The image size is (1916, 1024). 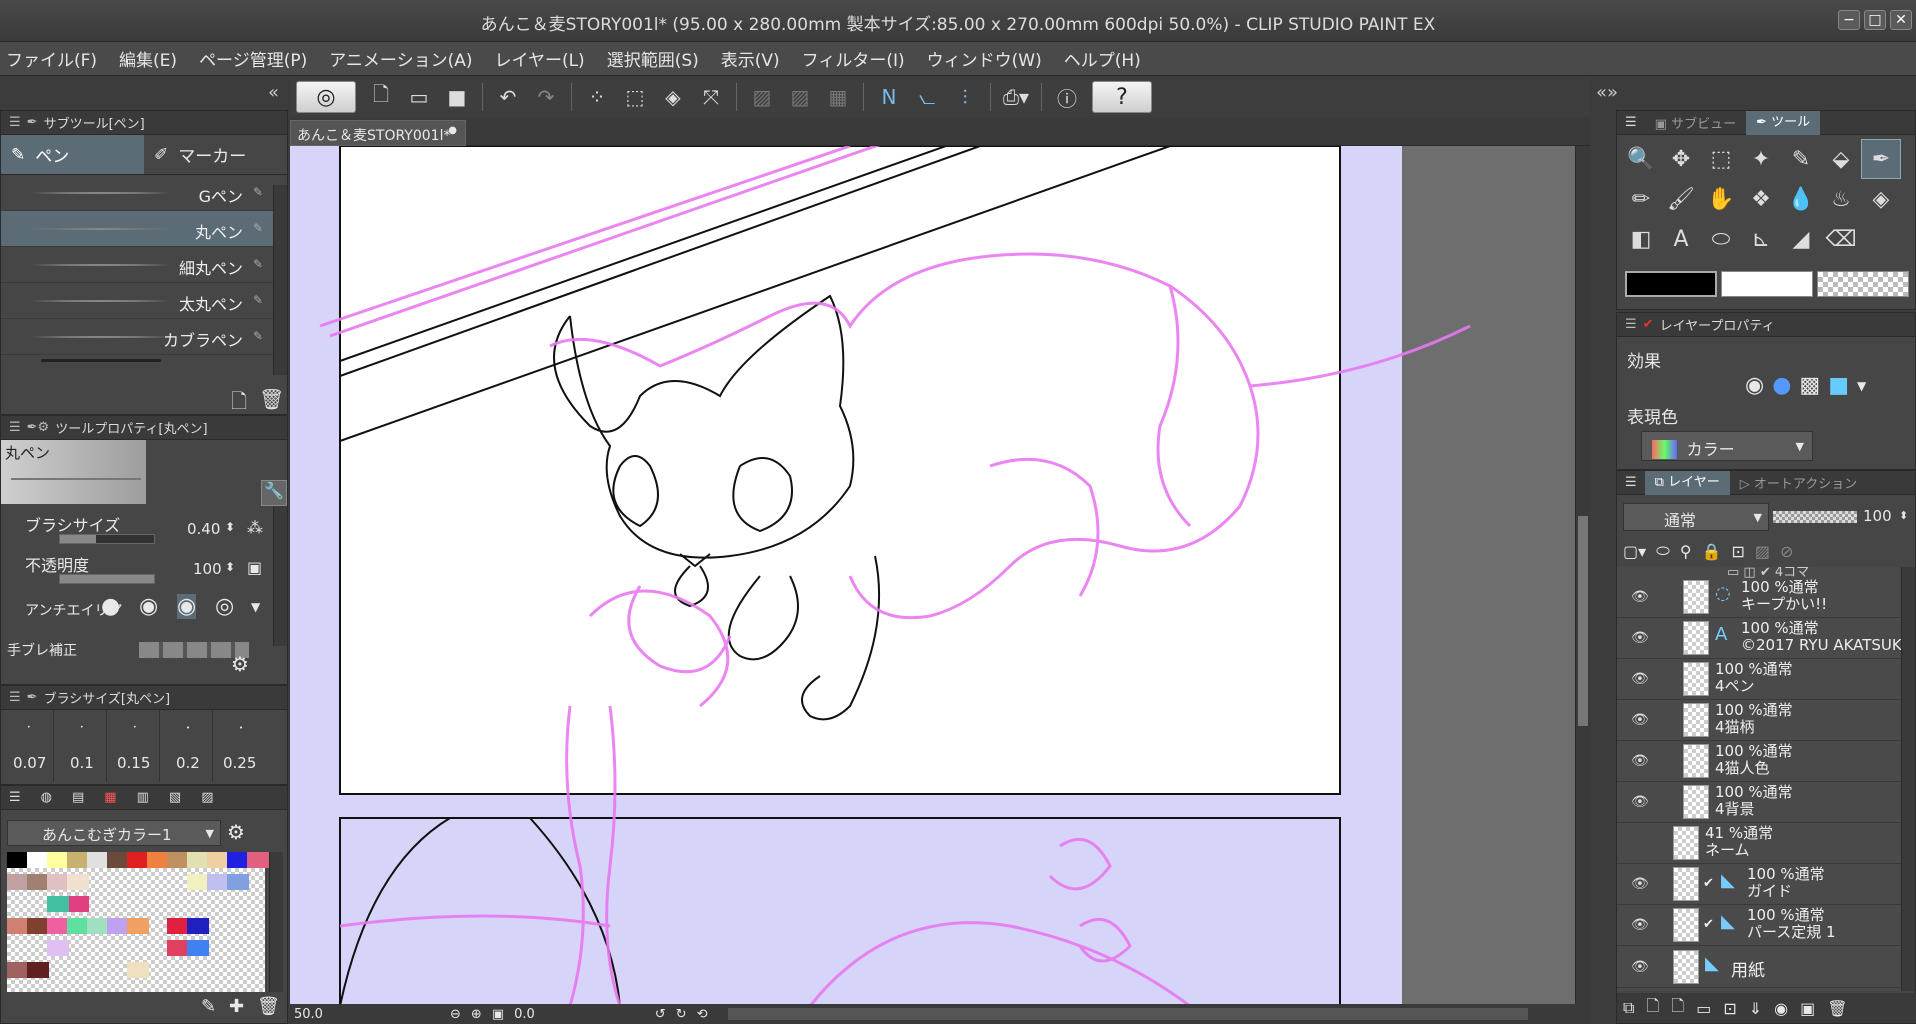 I want to click on antialias-strong-icon: ◎, so click(x=224, y=606).